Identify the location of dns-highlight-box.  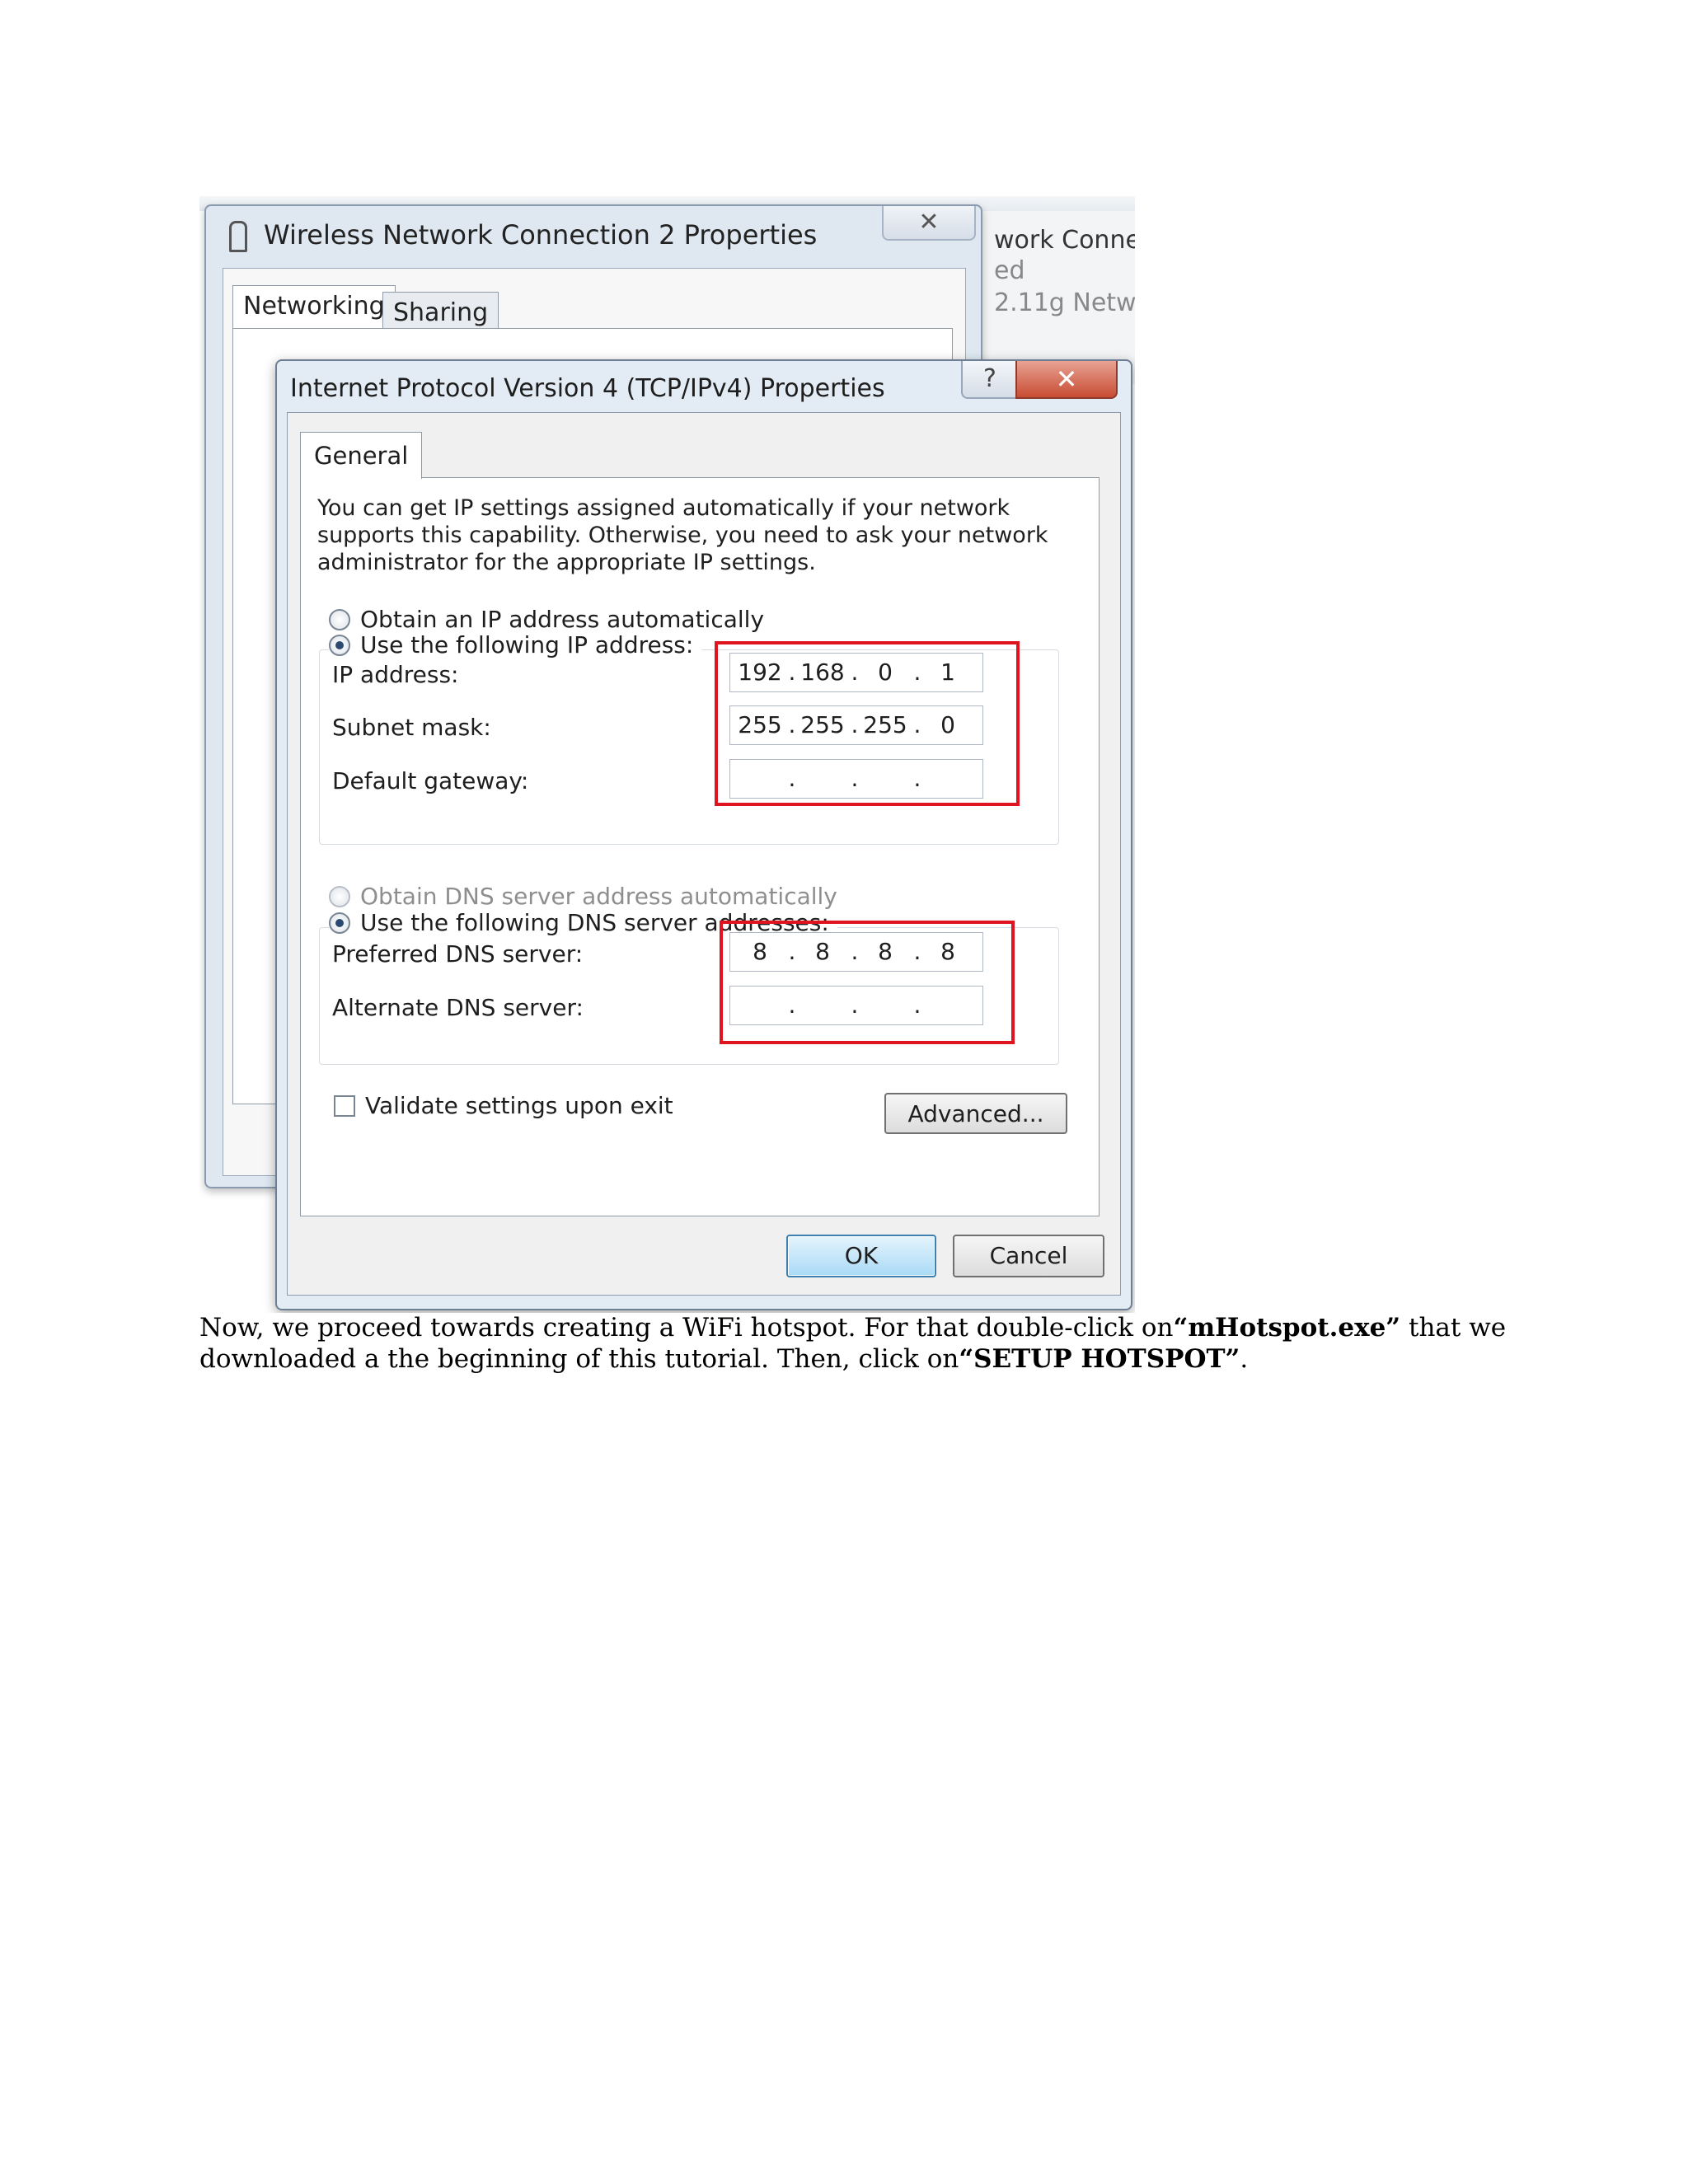
(867, 982).